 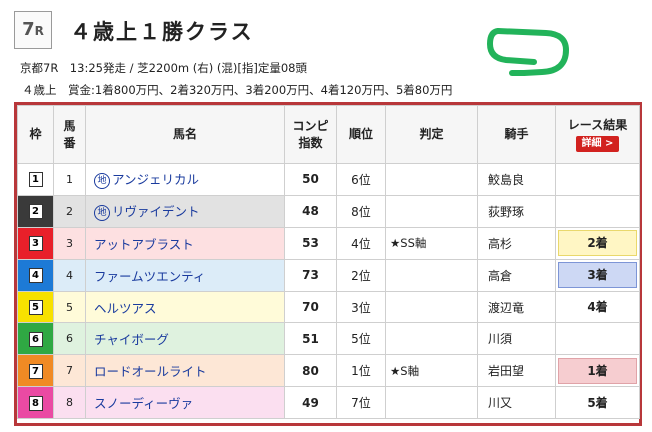 I want to click on waku-number: 6, so click(x=35, y=339).